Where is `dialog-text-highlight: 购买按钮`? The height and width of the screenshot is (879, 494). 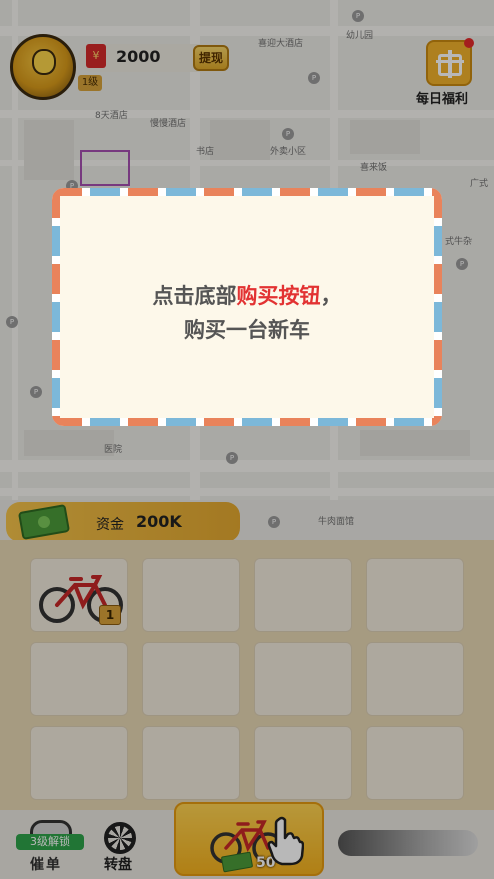
dialog-text-highlight: 购买按钮 is located at coordinates (278, 296).